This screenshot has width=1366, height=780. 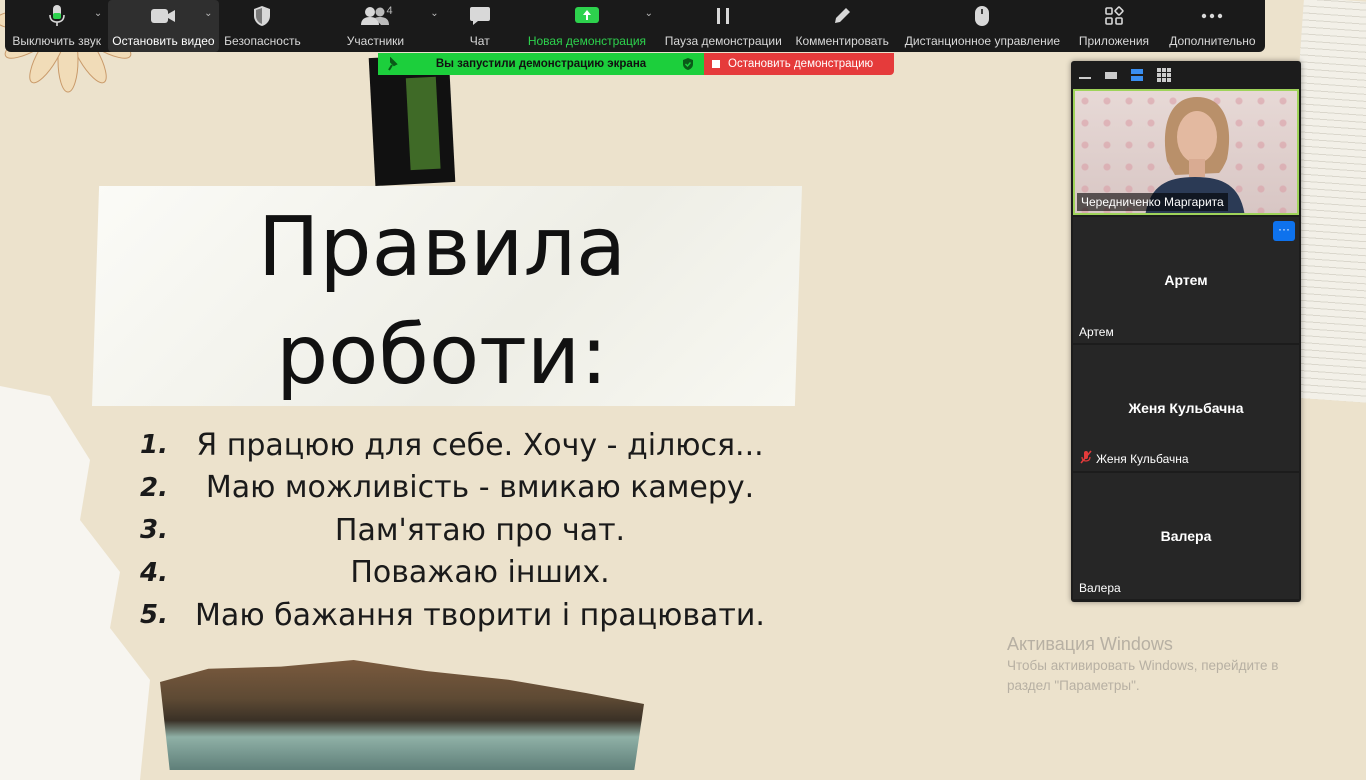 I want to click on security-label: Безопасность, so click(x=262, y=41).